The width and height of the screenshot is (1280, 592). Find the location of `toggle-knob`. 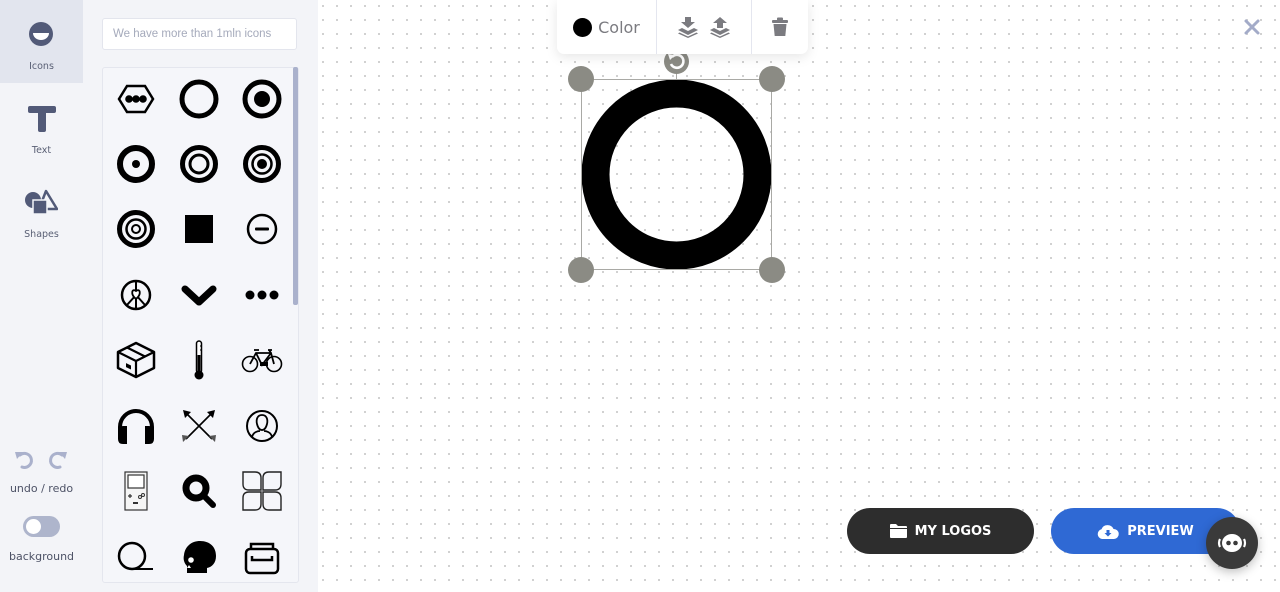

toggle-knob is located at coordinates (33, 526).